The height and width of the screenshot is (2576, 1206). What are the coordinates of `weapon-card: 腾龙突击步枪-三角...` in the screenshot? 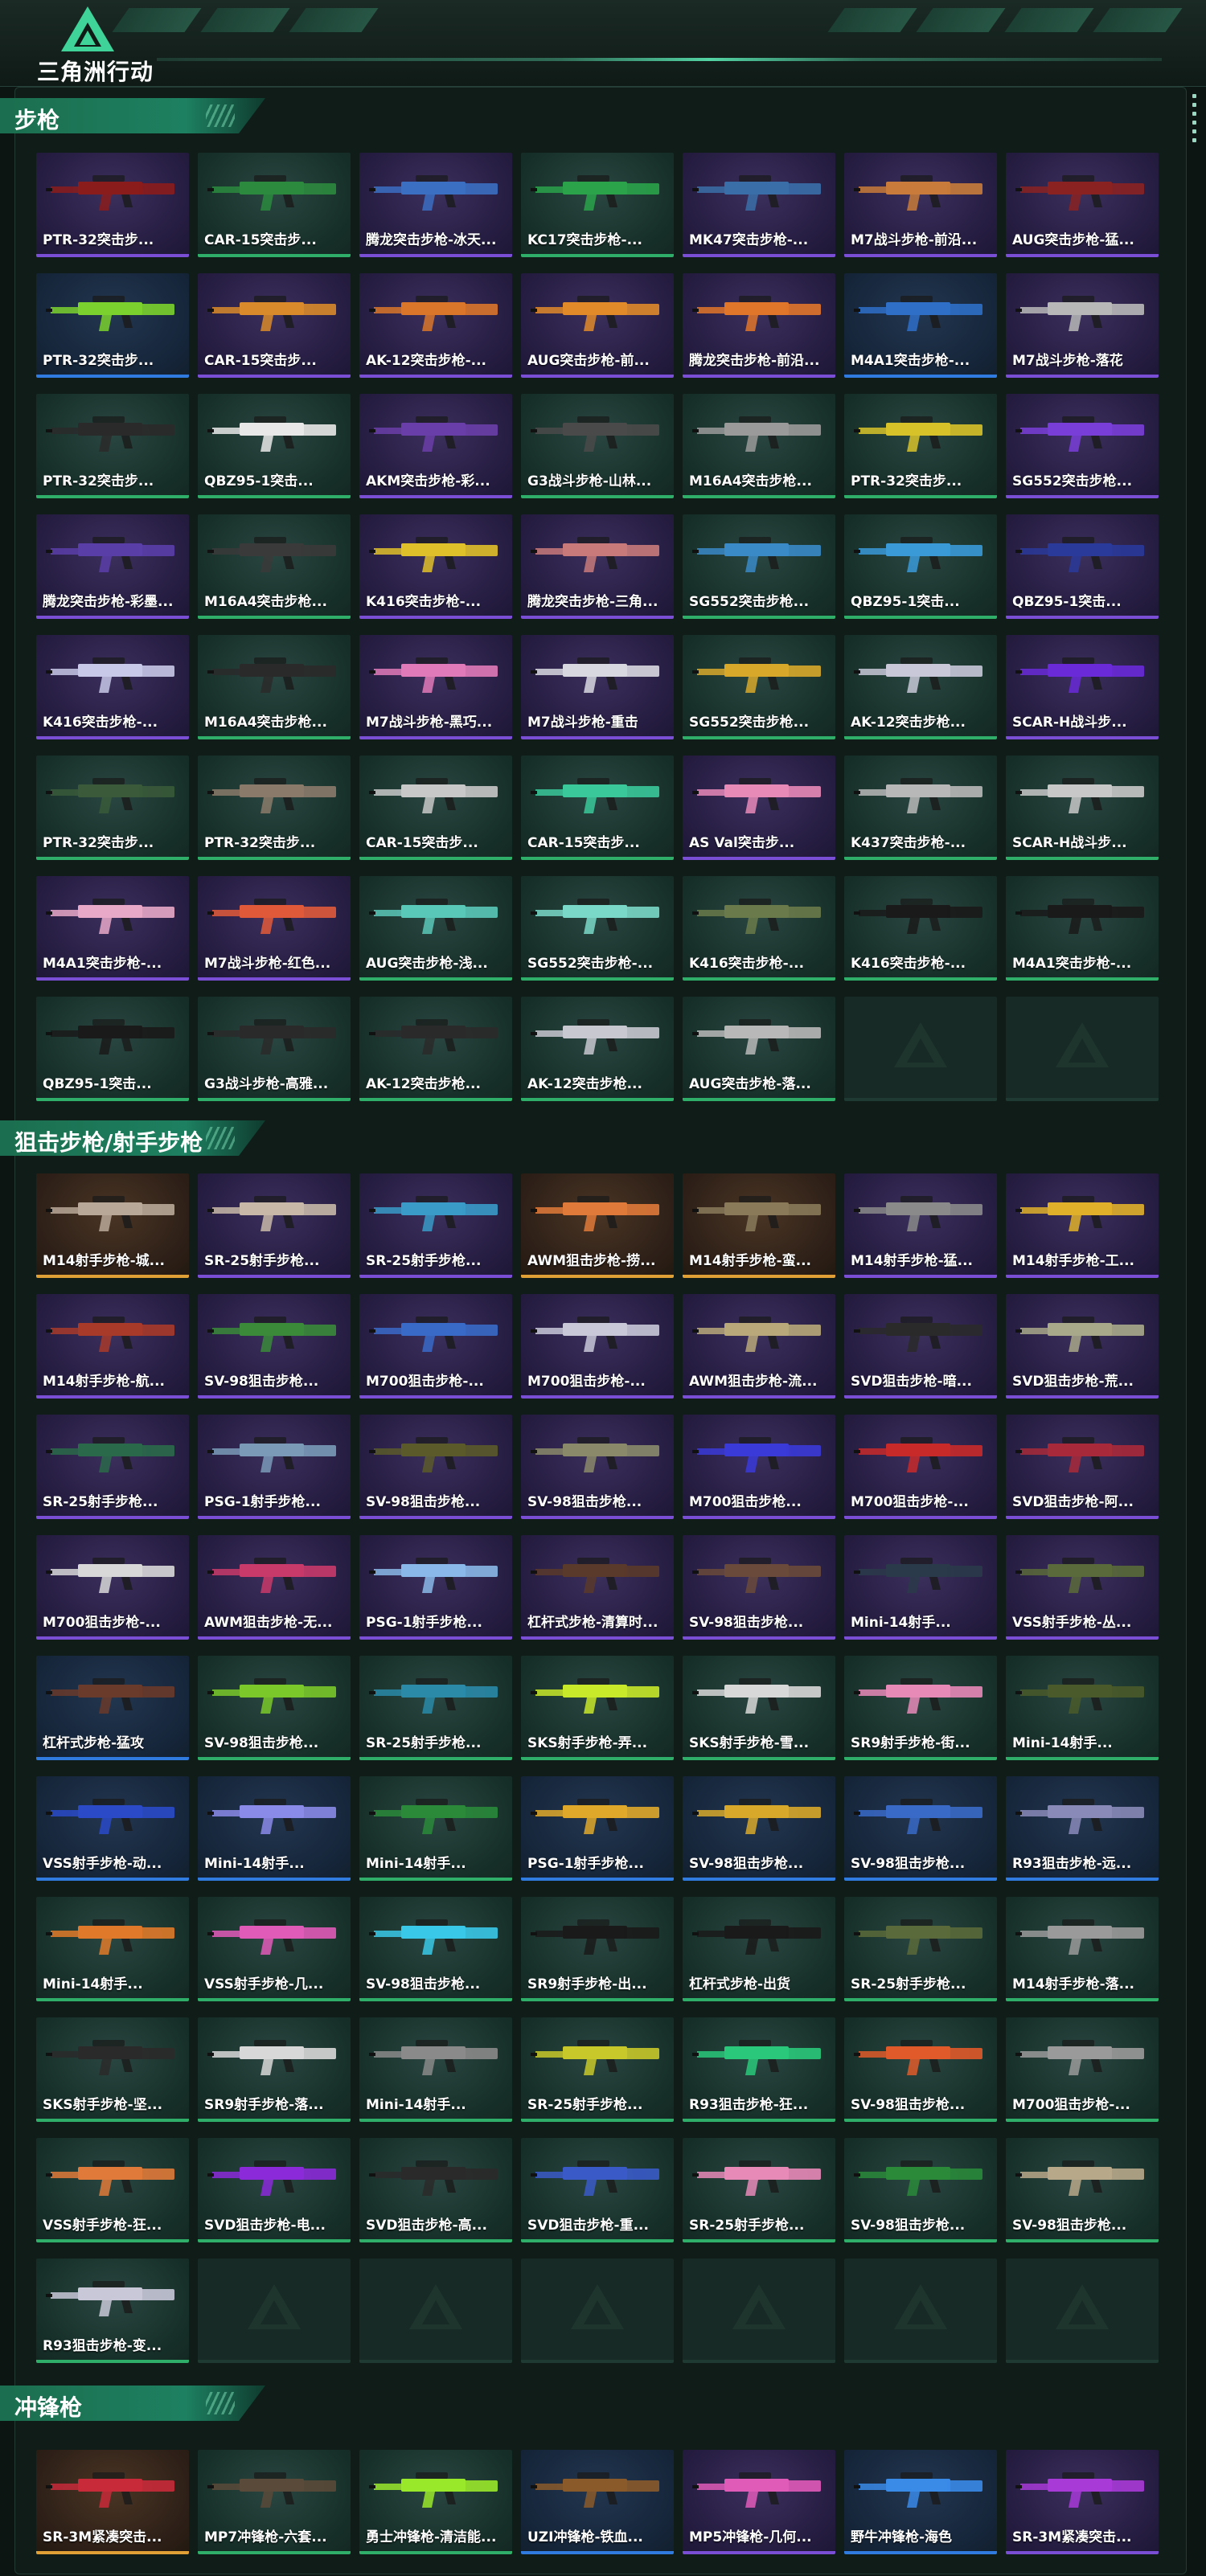 It's located at (597, 566).